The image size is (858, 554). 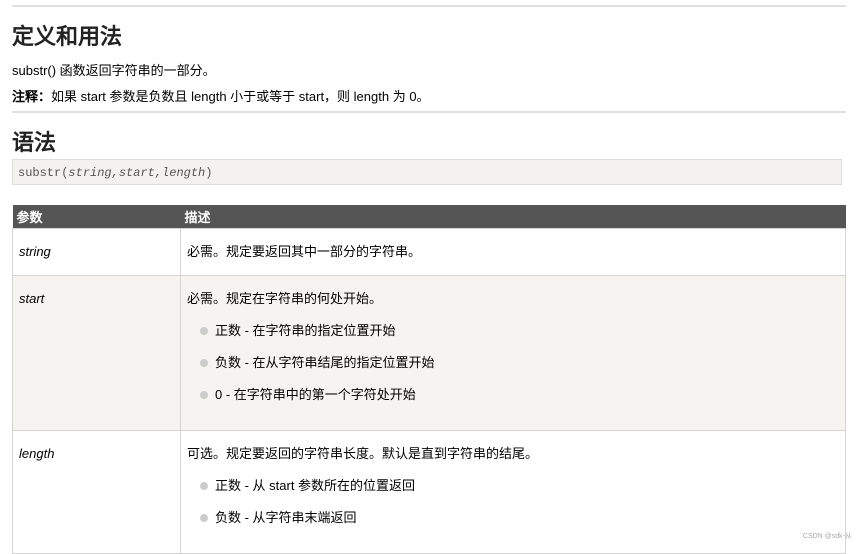 What do you see at coordinates (96, 252) in the screenshot?
I see `param-name: string` at bounding box center [96, 252].